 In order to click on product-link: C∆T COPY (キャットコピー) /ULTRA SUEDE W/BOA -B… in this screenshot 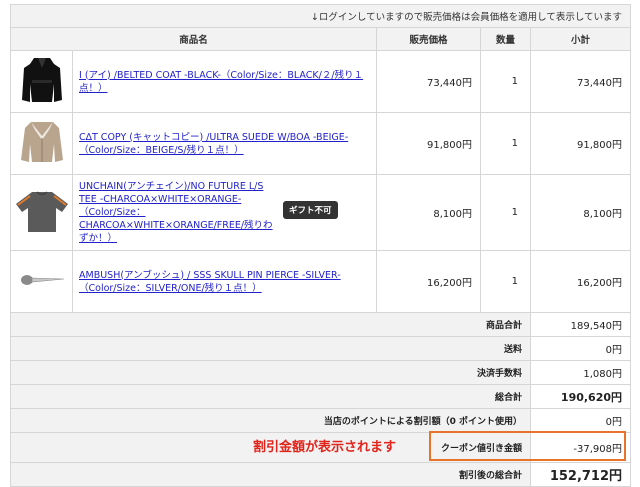, I will do `click(224, 144)`.